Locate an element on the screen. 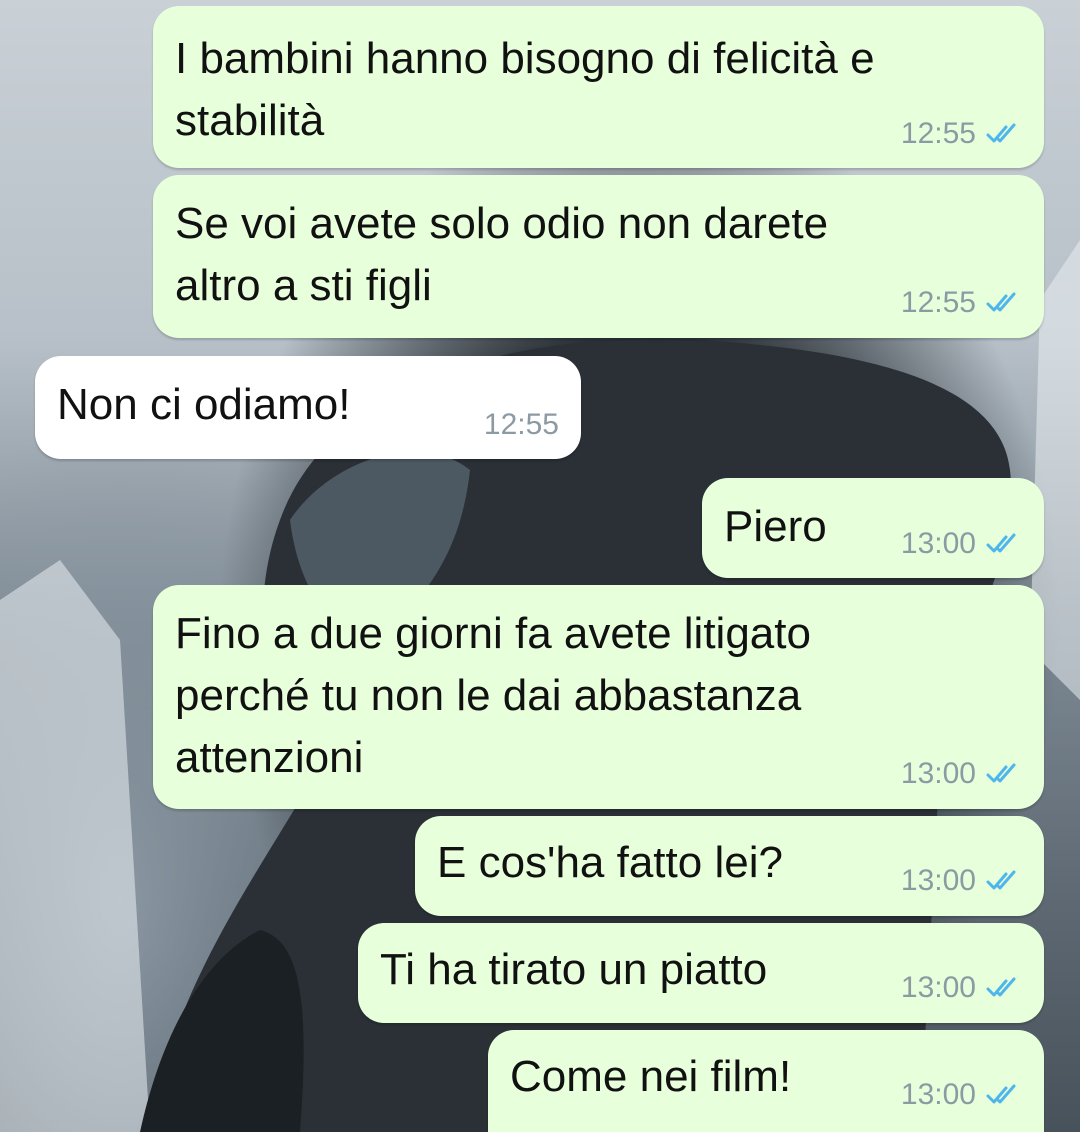 This screenshot has height=1132, width=1080. message-text: Come nei film! is located at coordinates (651, 1076).